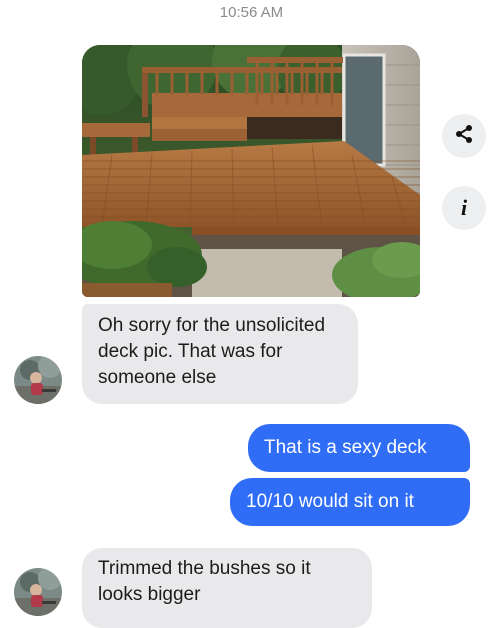 This screenshot has height=628, width=503. Describe the element at coordinates (38, 380) in the screenshot. I see `contact-avatar` at that location.